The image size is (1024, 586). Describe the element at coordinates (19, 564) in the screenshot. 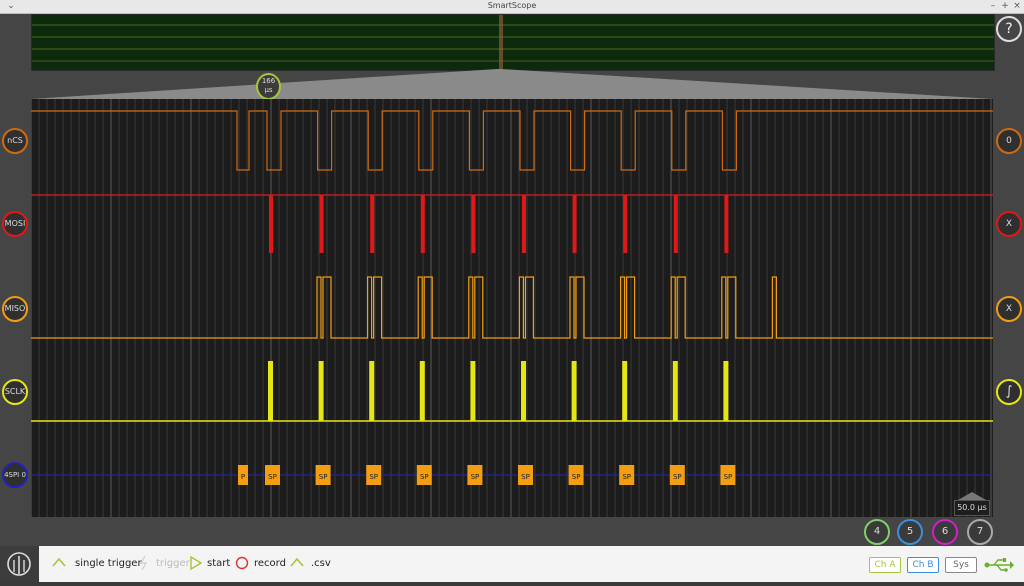

I see `app-logo-icon` at that location.